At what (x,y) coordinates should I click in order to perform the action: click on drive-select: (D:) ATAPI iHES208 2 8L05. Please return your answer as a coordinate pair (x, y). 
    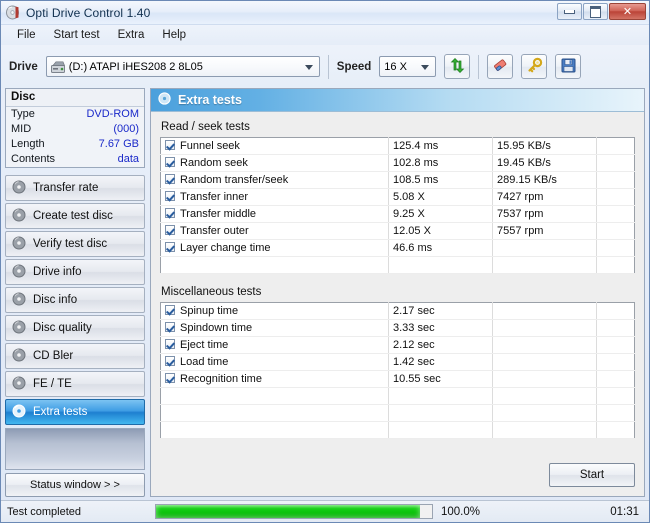
    Looking at the image, I should click on (182, 66).